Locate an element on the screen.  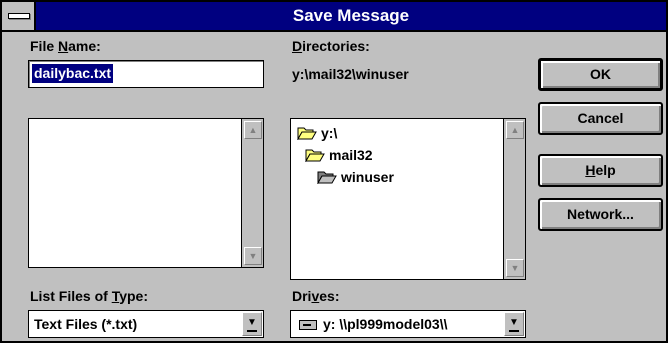
directory-tree-scrollbar: ▲ ▼ is located at coordinates (514, 199).